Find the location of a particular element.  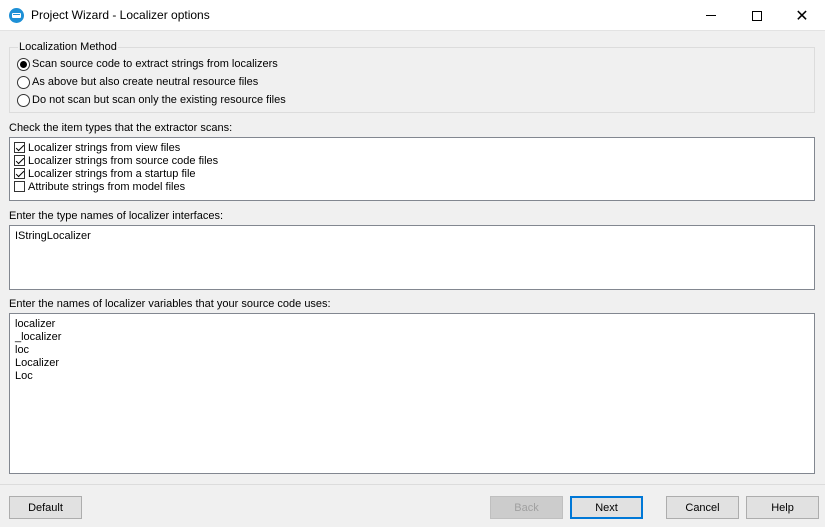

check-model-files: Attribute strings from model files is located at coordinates (99, 186).